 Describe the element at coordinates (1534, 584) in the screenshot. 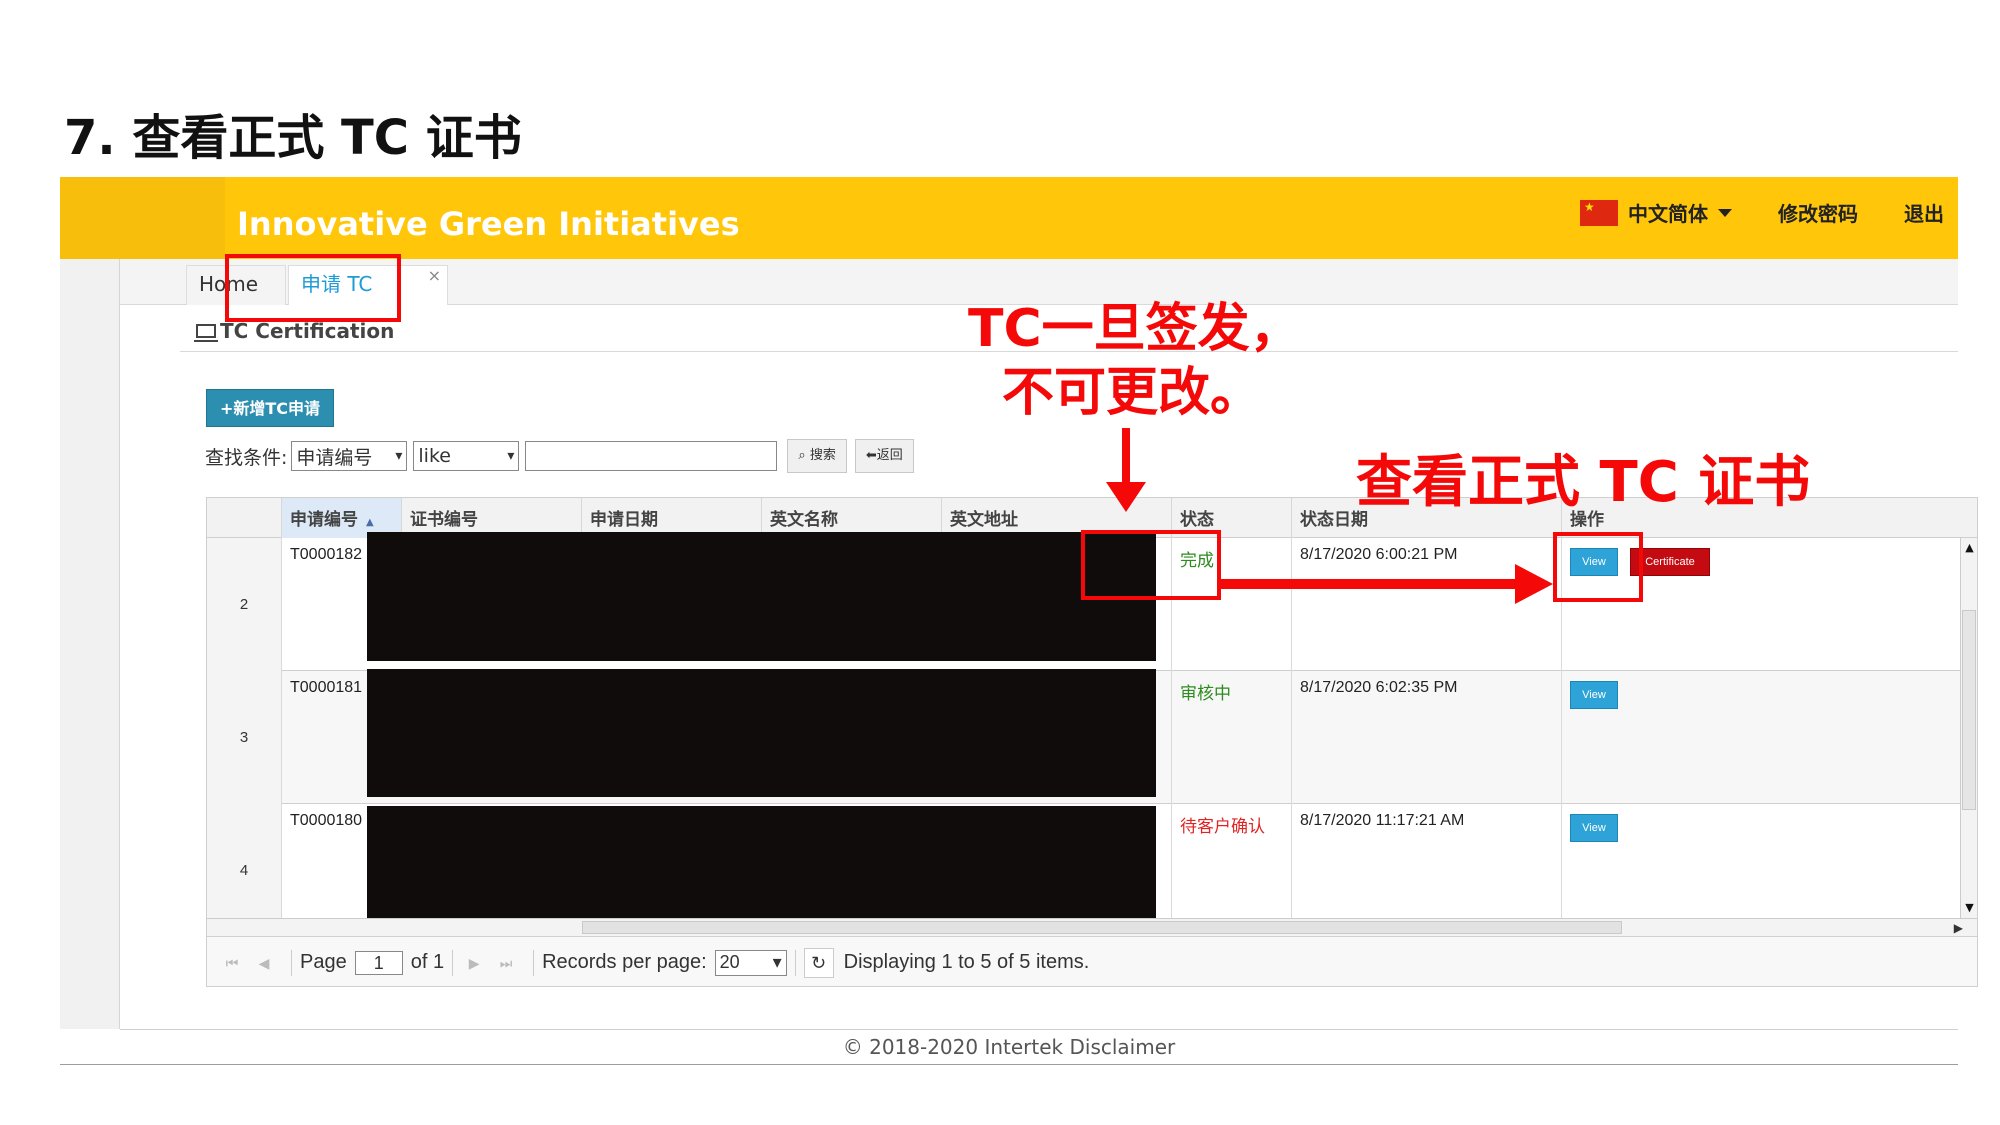

I see `arrow-right-head` at that location.